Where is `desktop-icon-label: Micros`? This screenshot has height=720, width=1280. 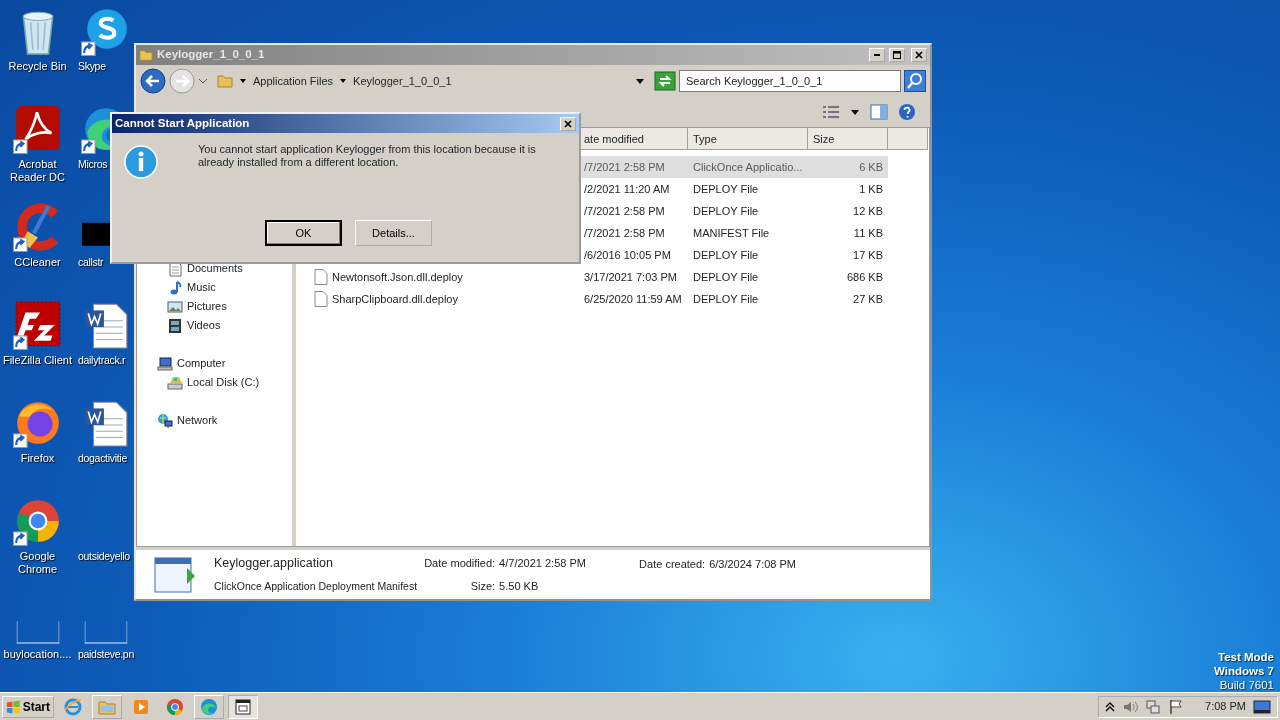 desktop-icon-label: Micros is located at coordinates (91, 164).